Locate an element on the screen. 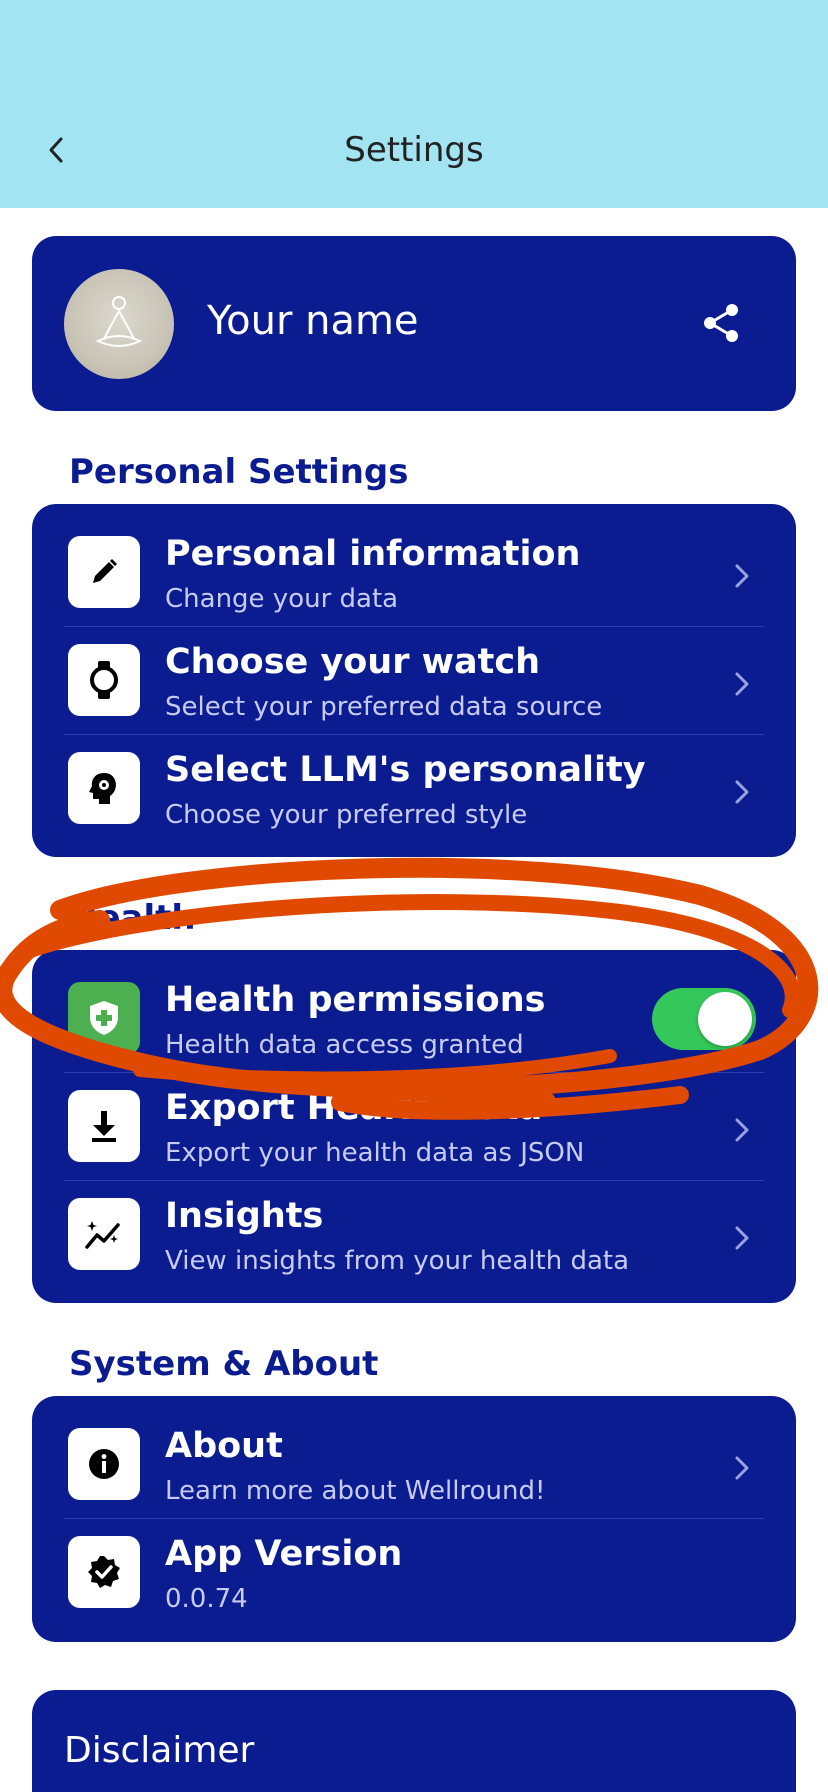  toggle-knob is located at coordinates (725, 1019).